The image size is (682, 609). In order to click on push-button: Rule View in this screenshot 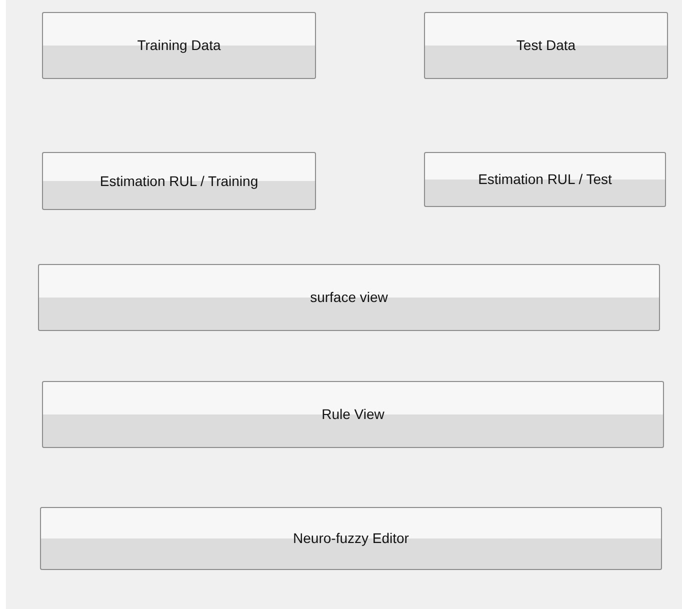, I will do `click(353, 414)`.